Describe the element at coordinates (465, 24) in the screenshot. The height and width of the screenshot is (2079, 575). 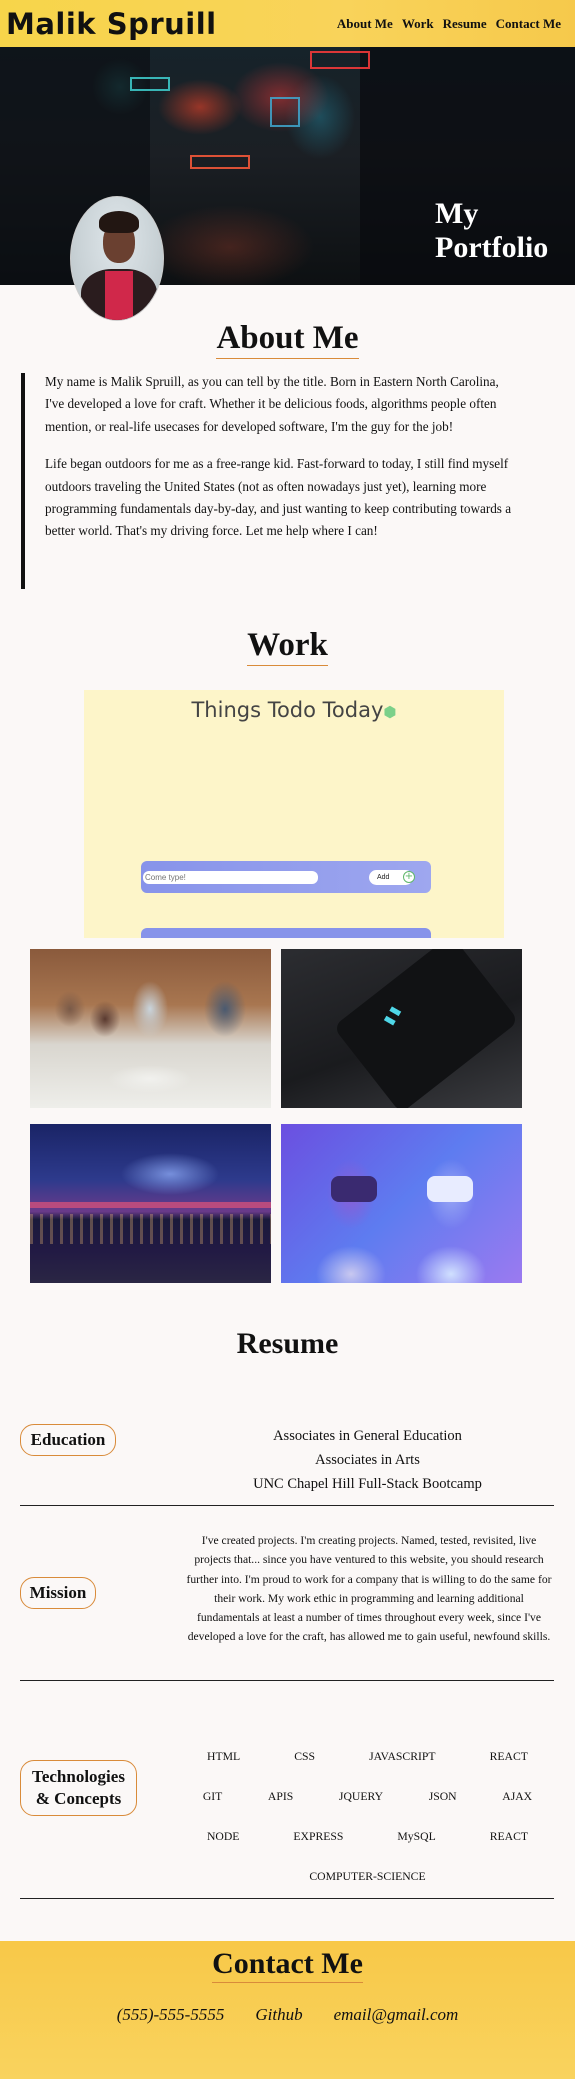
I see `nav-link-resume: Resume` at that location.